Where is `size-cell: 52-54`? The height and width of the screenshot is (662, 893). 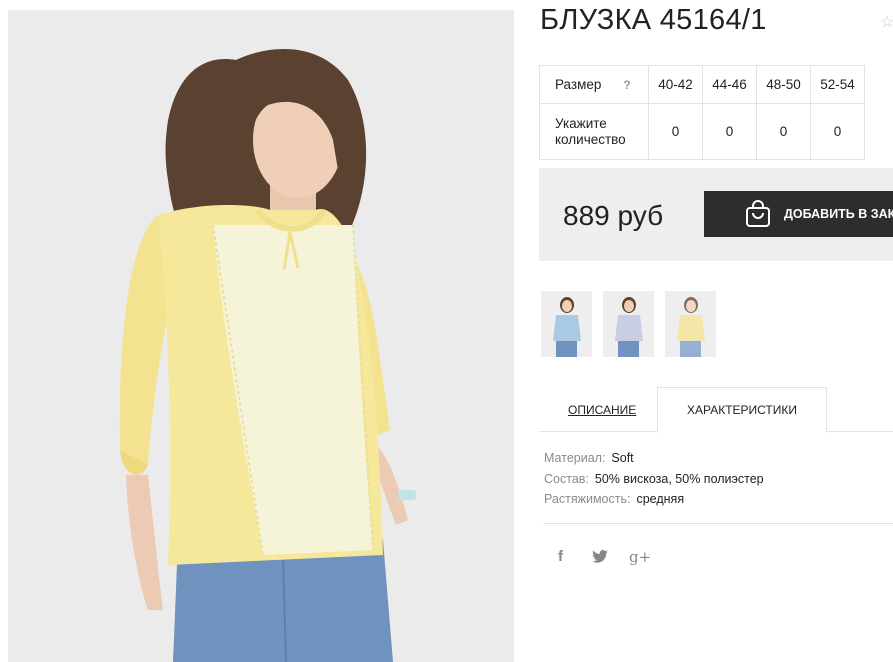
size-cell: 52-54 is located at coordinates (837, 84).